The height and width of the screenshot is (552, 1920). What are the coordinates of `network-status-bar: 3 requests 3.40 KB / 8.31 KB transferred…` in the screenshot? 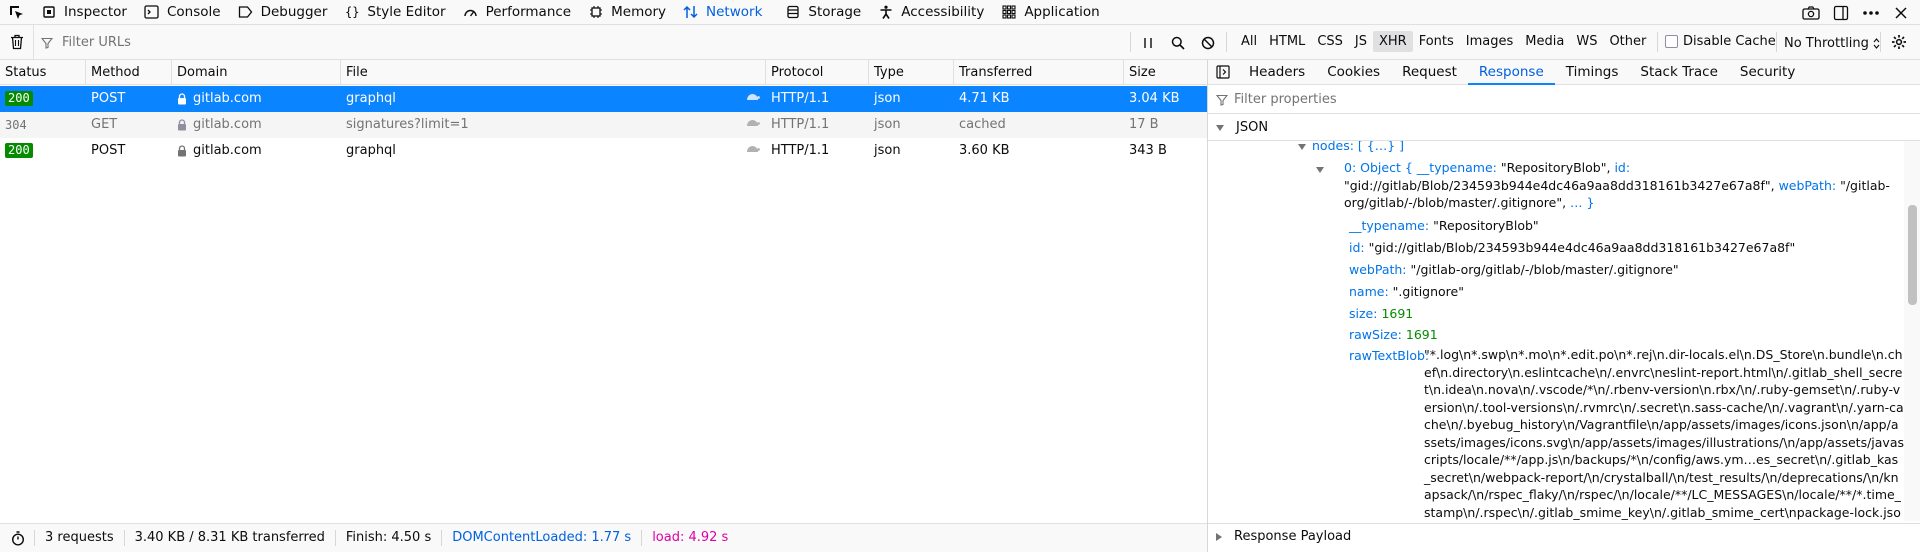 It's located at (603, 537).